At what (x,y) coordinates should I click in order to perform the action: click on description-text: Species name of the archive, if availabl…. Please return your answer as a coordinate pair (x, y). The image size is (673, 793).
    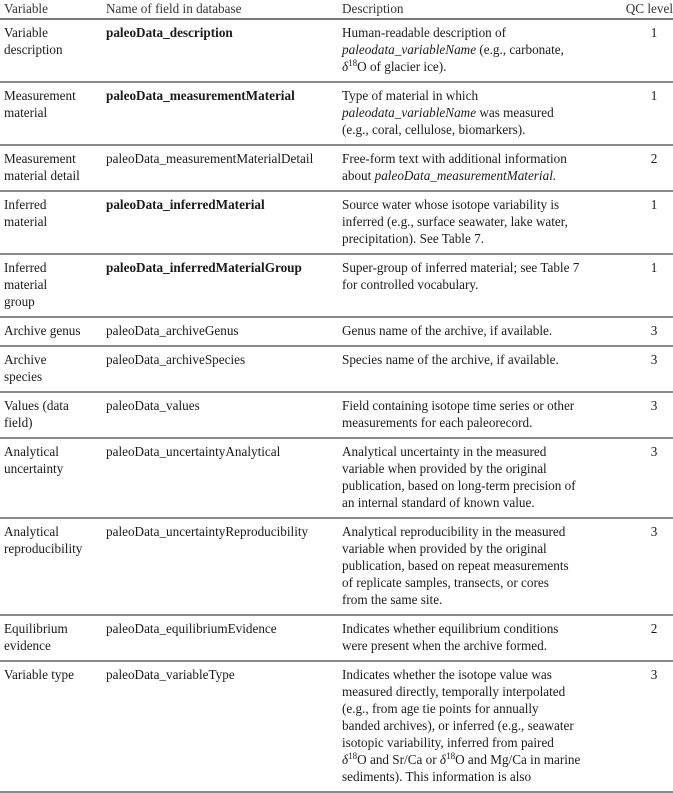
    Looking at the image, I should click on (450, 359).